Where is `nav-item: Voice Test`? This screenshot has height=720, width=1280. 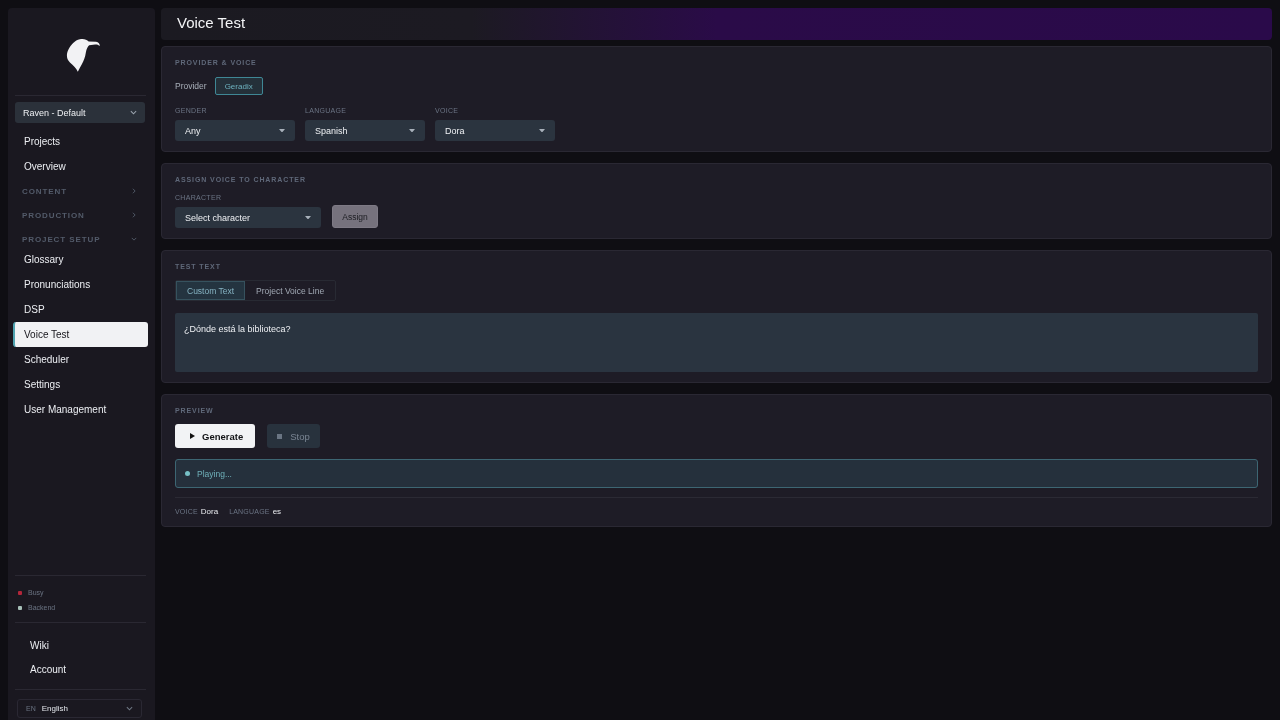
nav-item: Voice Test is located at coordinates (80, 334).